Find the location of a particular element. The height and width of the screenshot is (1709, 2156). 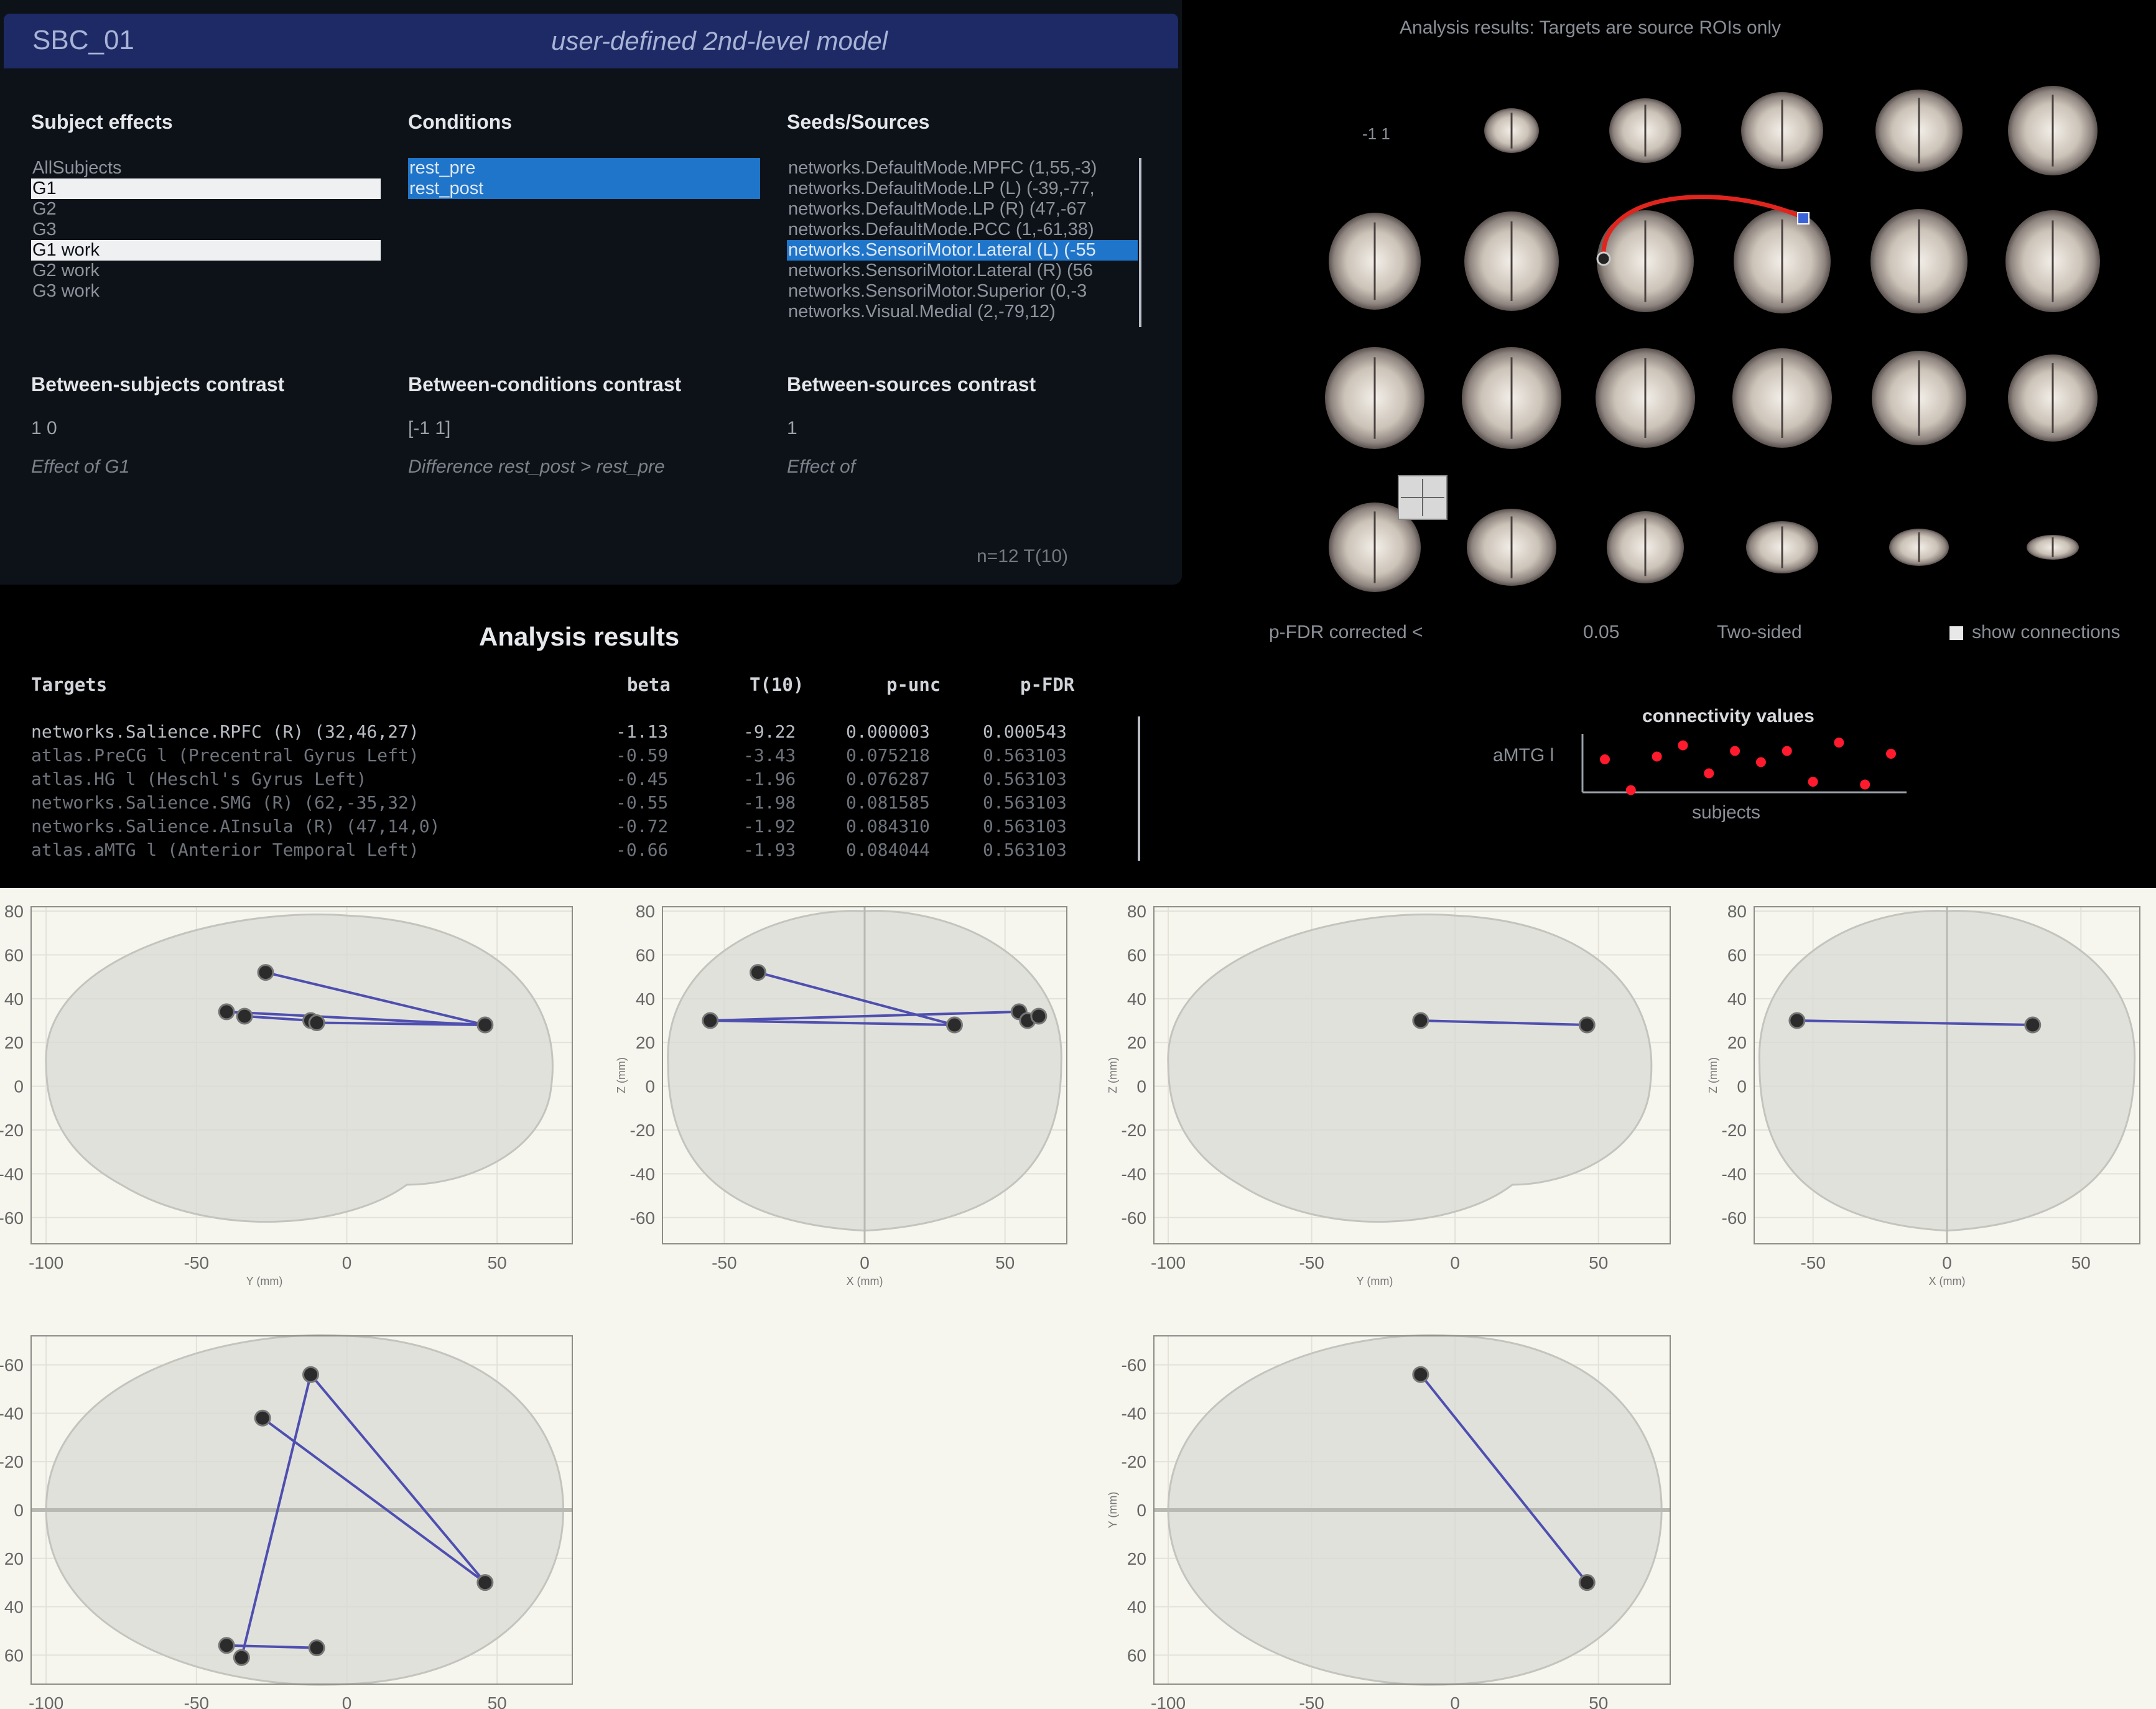

seed-source-item: networks.SensoriMotor.Superior (0,-3 is located at coordinates (962, 291).